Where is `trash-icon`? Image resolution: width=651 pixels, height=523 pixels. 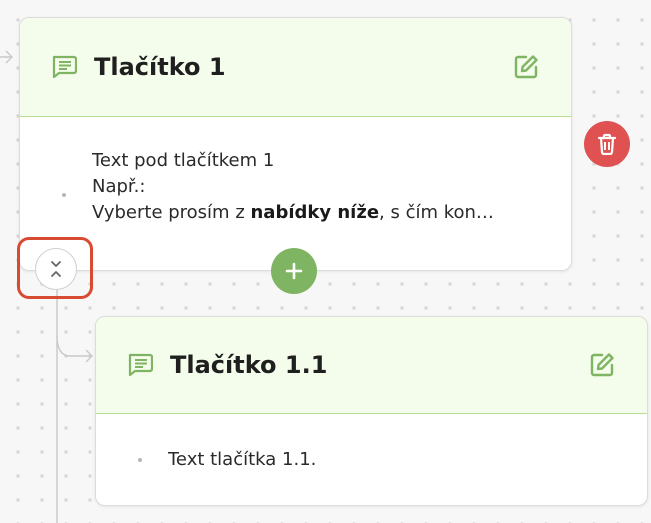
trash-icon is located at coordinates (607, 144).